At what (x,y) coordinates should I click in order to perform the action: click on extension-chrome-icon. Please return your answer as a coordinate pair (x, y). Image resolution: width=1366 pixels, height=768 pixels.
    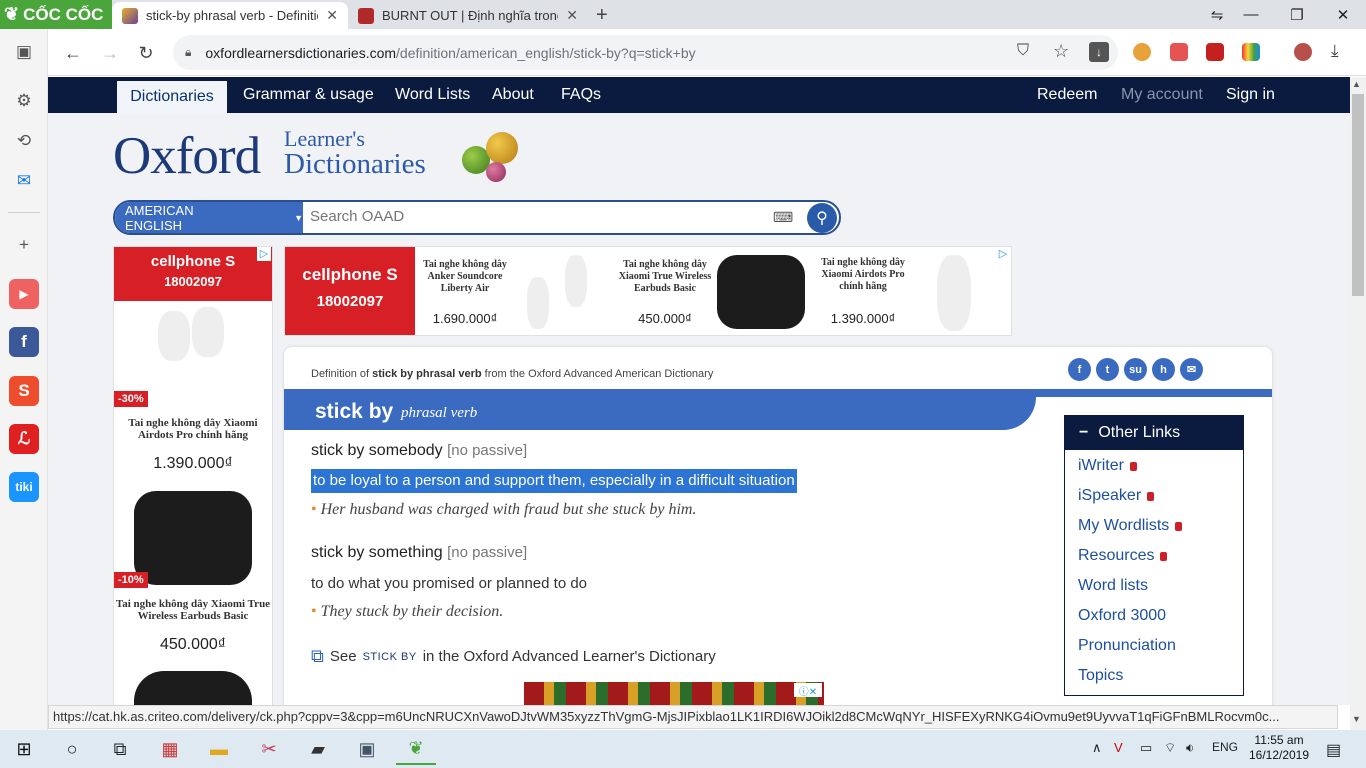
    Looking at the image, I should click on (1142, 52).